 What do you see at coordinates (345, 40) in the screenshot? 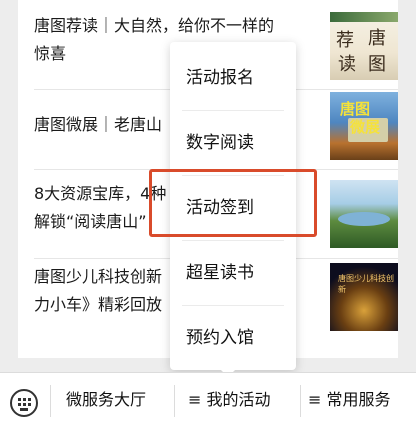
I see `thumb-text: 荐` at bounding box center [345, 40].